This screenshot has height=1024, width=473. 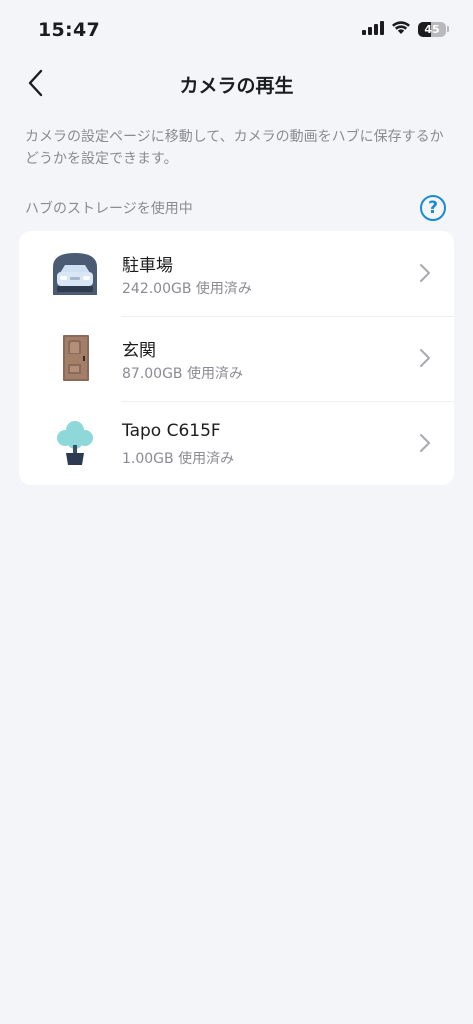 What do you see at coordinates (178, 459) in the screenshot?
I see `camera-storage-usage: 1.00GB 使用済み` at bounding box center [178, 459].